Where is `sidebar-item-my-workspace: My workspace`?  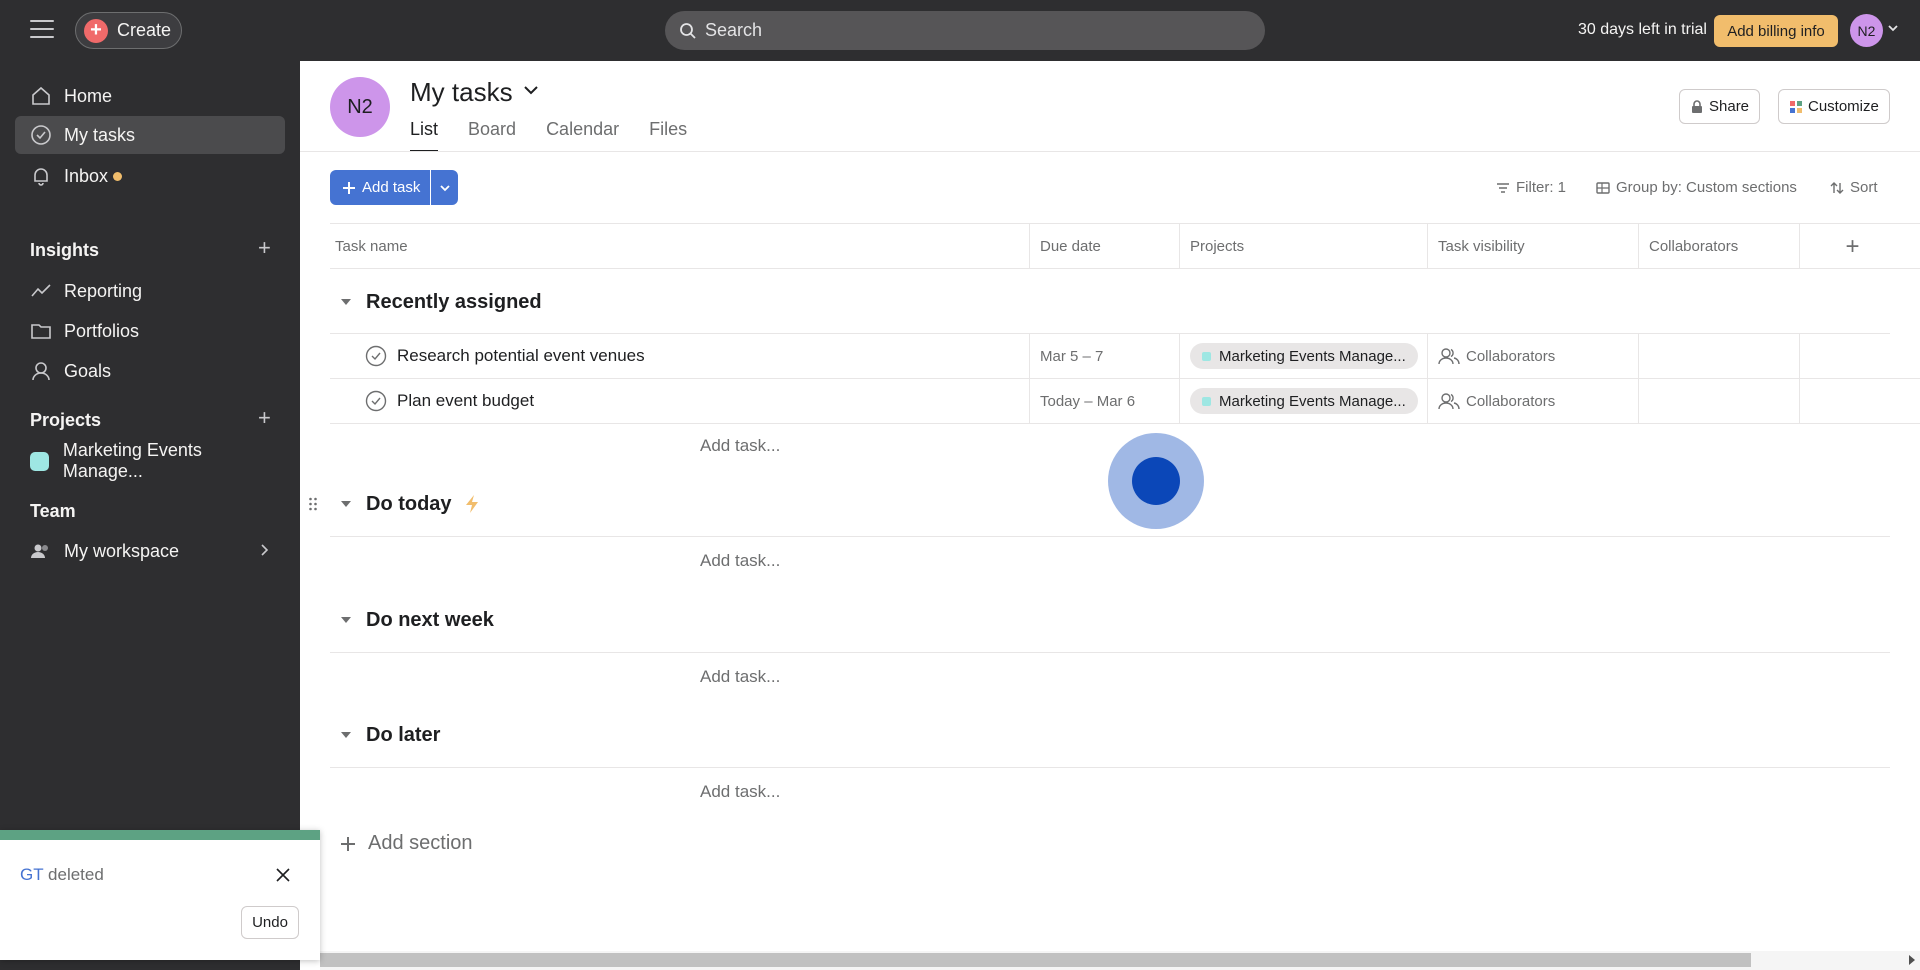 sidebar-item-my-workspace: My workspace is located at coordinates (150, 551).